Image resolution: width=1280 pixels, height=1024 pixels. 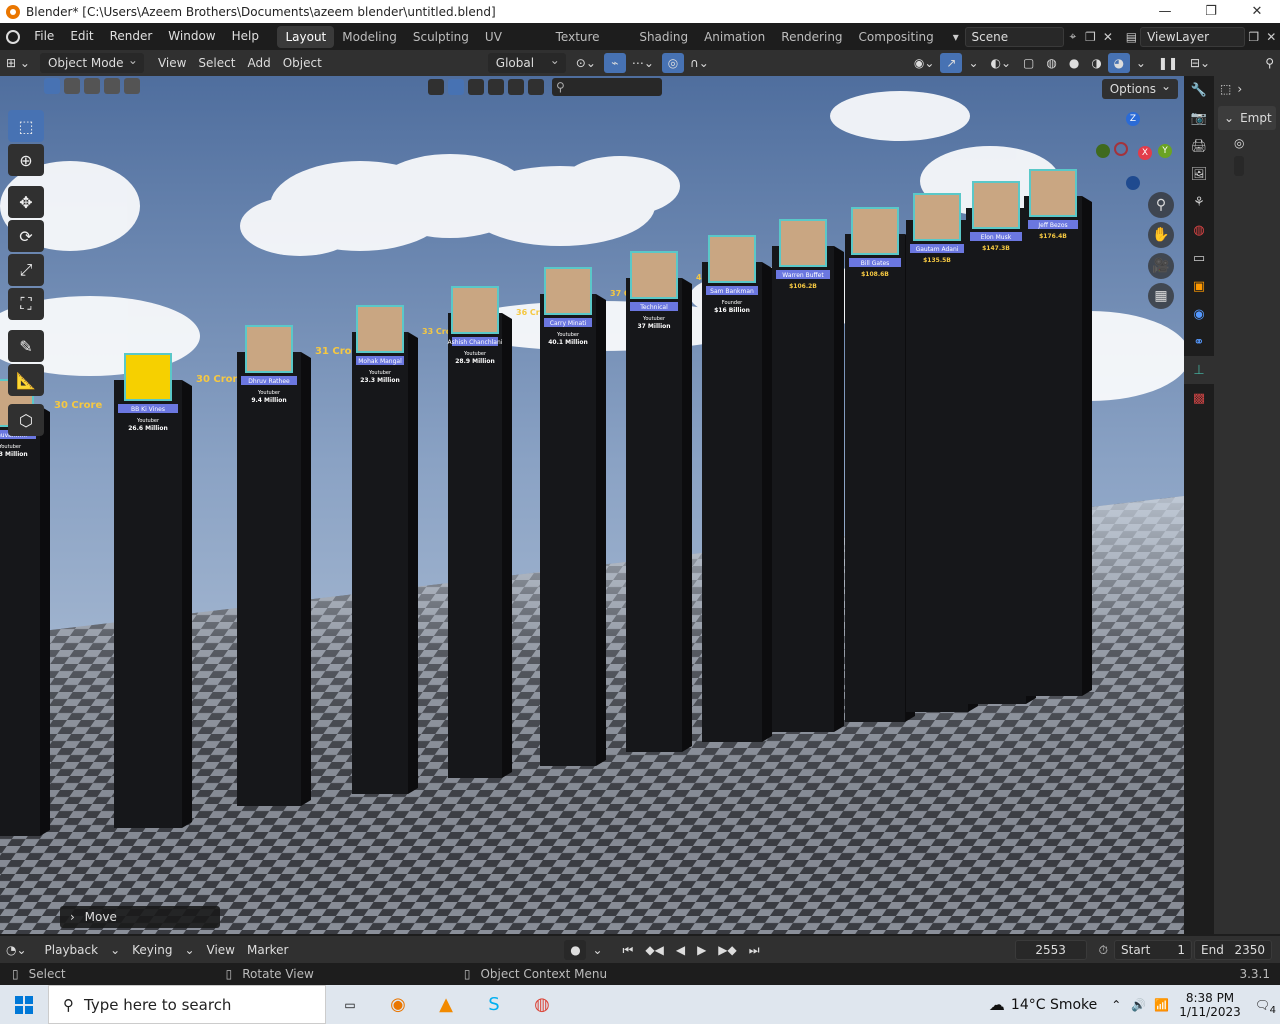 What do you see at coordinates (896, 37) in the screenshot?
I see `tab-compositing: Compositing` at bounding box center [896, 37].